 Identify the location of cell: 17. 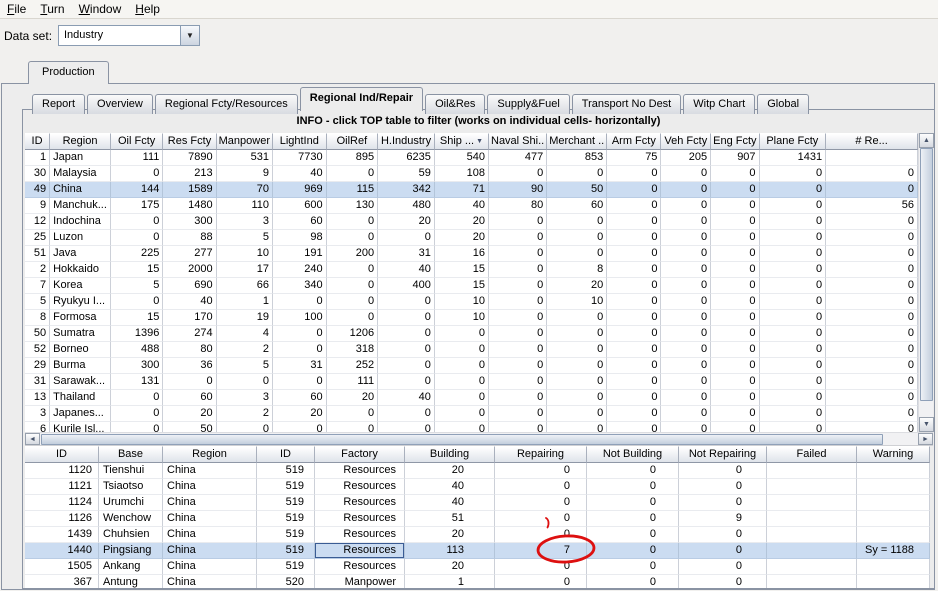
(244, 270).